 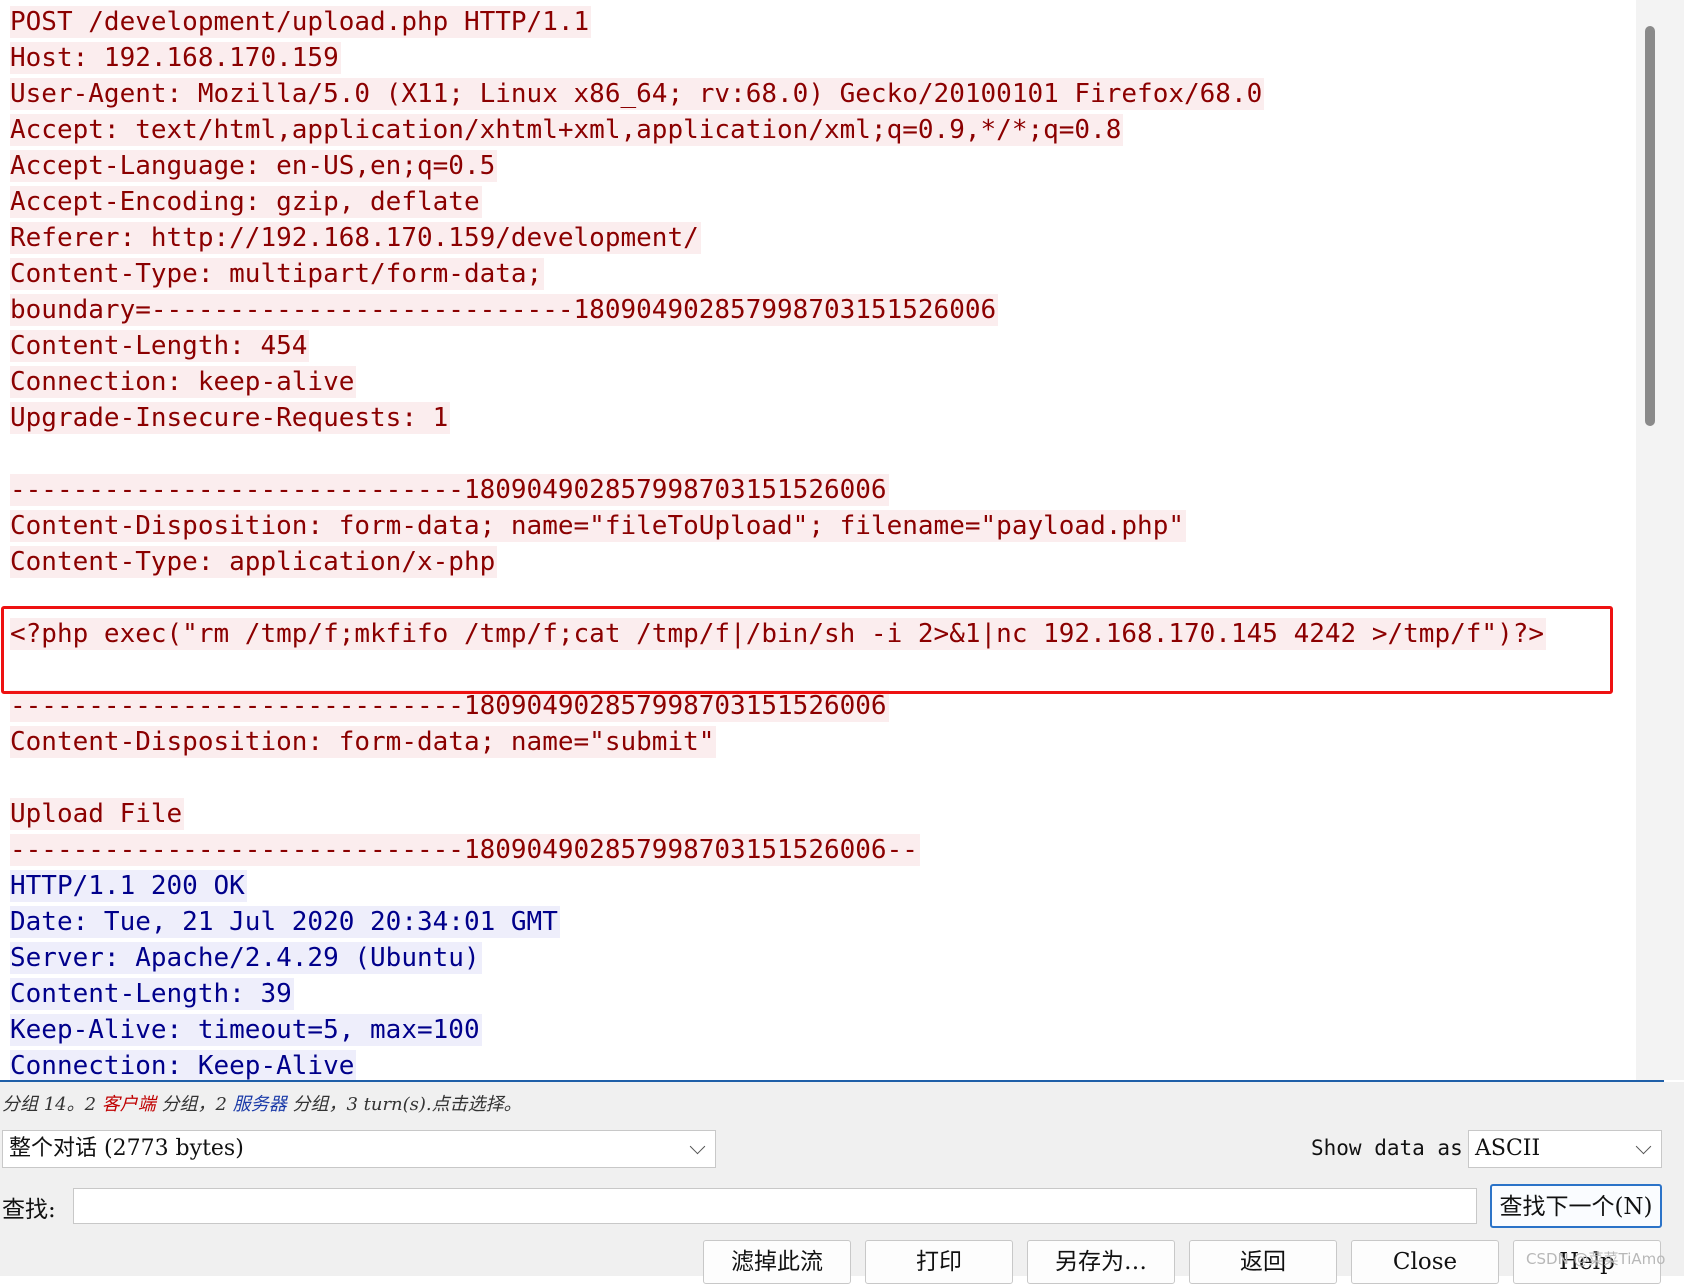 I want to click on client-stream-line: POST /development/upload.php HTTP/1.1, so click(x=301, y=22).